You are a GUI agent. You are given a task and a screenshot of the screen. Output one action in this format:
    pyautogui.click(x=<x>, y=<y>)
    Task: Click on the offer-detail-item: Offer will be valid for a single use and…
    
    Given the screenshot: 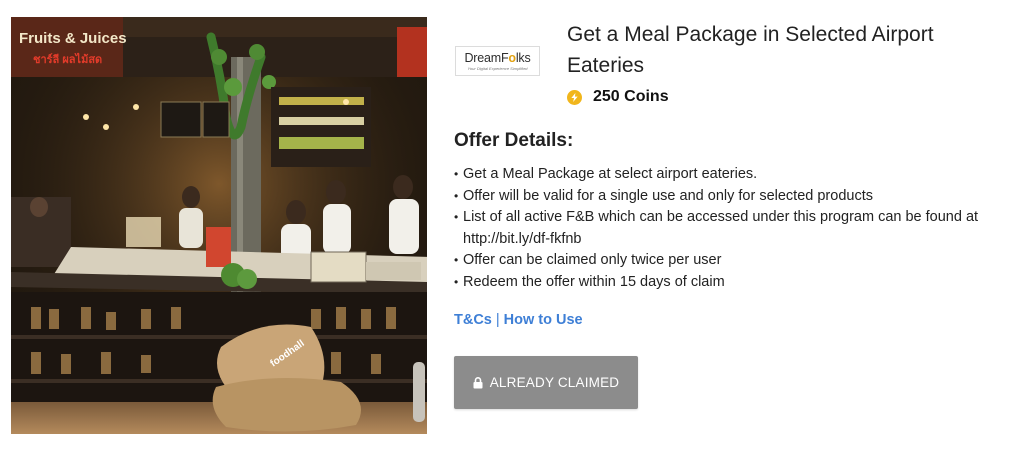 What is the action you would take?
    pyautogui.click(x=734, y=197)
    